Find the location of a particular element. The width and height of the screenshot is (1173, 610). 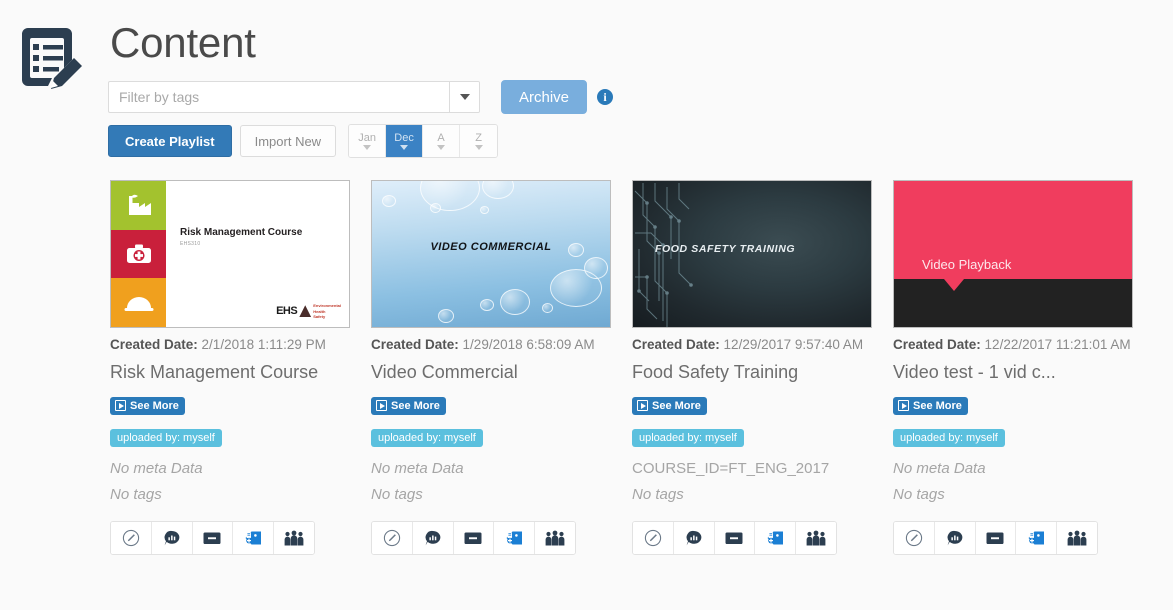

card-title: Risk Management Course is located at coordinates (230, 373).